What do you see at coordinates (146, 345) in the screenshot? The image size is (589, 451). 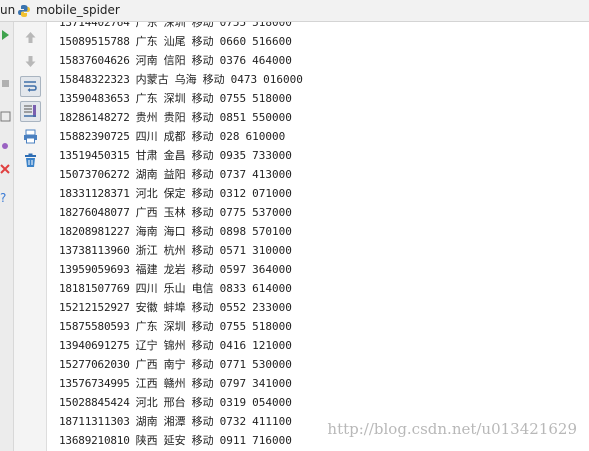 I see `output-prov: 辽宁` at bounding box center [146, 345].